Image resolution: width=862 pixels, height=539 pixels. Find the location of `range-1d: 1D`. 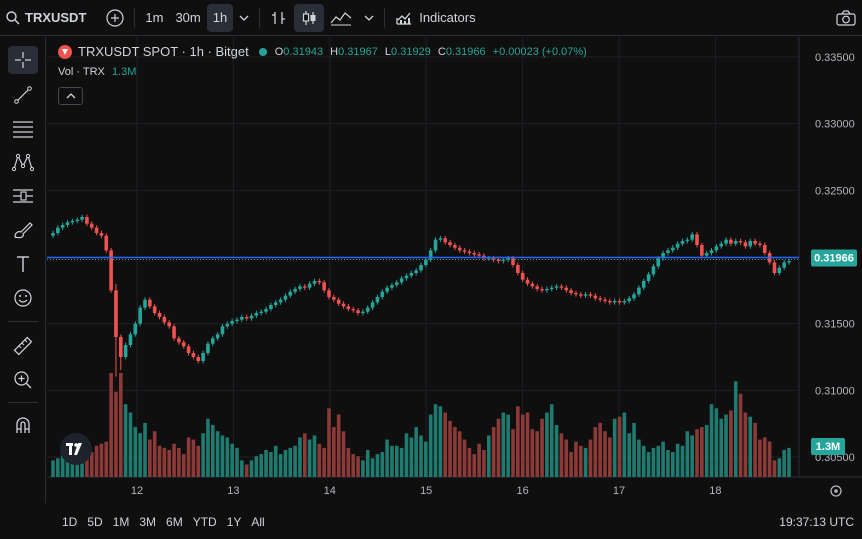

range-1d: 1D is located at coordinates (69, 522).